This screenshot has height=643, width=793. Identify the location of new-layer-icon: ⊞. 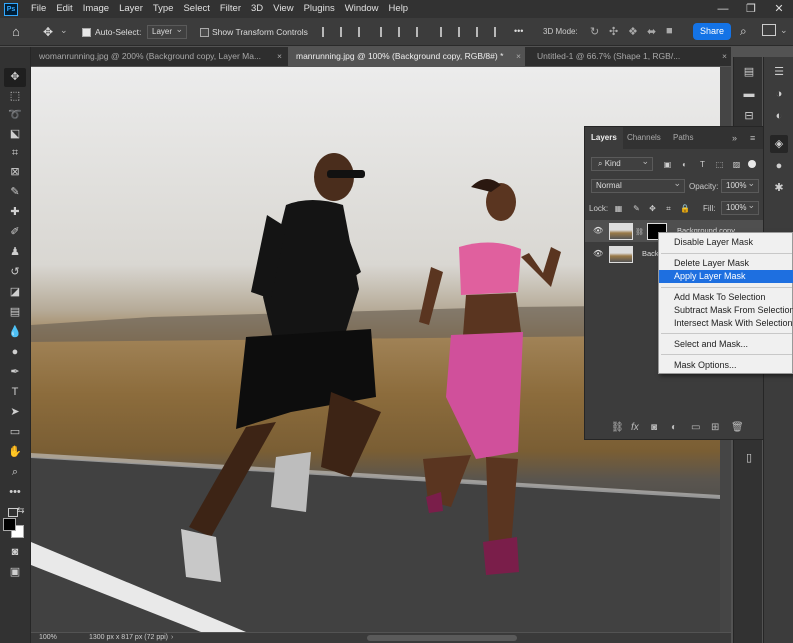
(715, 427).